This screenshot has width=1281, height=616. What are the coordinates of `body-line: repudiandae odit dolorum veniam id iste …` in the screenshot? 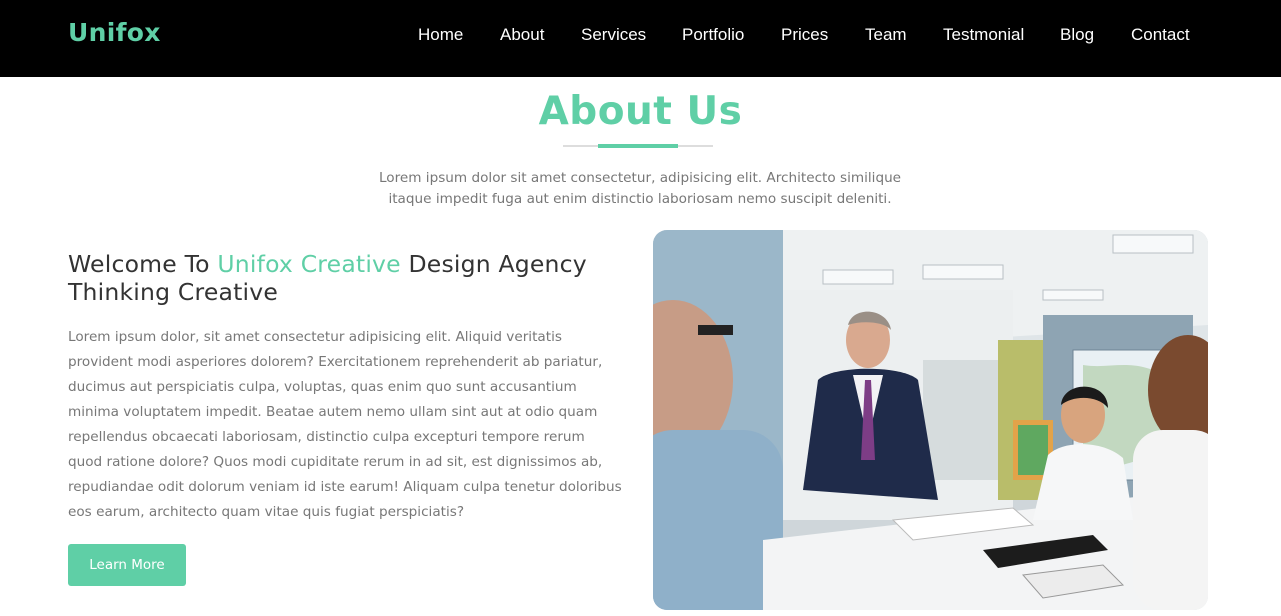 It's located at (345, 487).